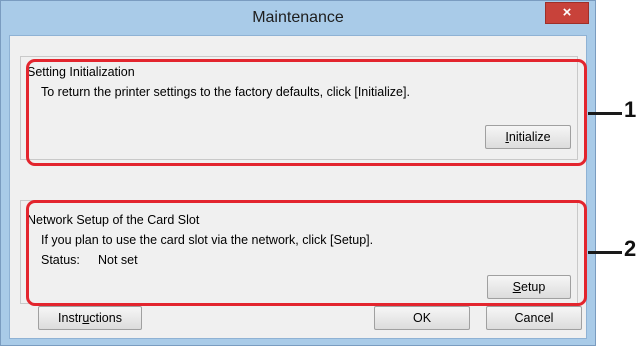 The width and height of the screenshot is (644, 352). I want to click on window-title: Maintenance, so click(298, 17).